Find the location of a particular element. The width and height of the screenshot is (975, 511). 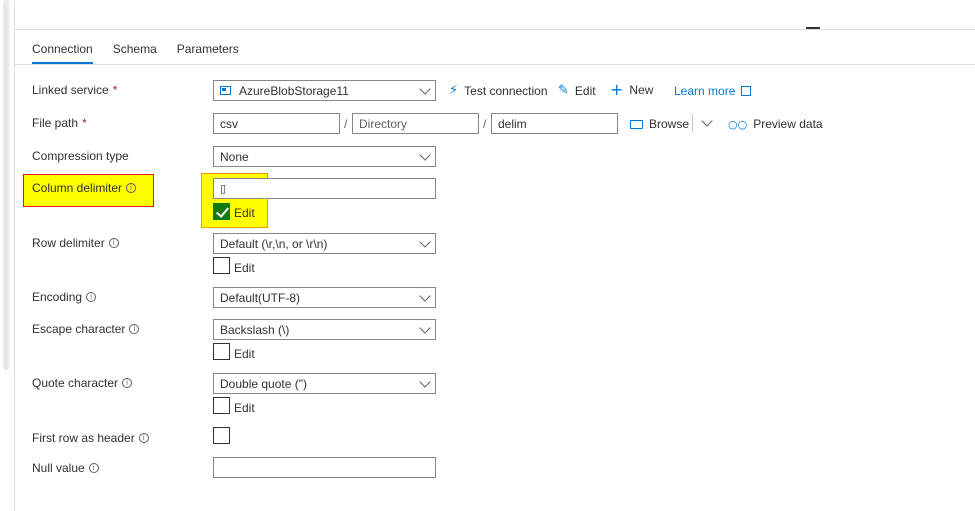

row-delimiter-select: Default (\r,\n, or \r\n) is located at coordinates (324, 243).